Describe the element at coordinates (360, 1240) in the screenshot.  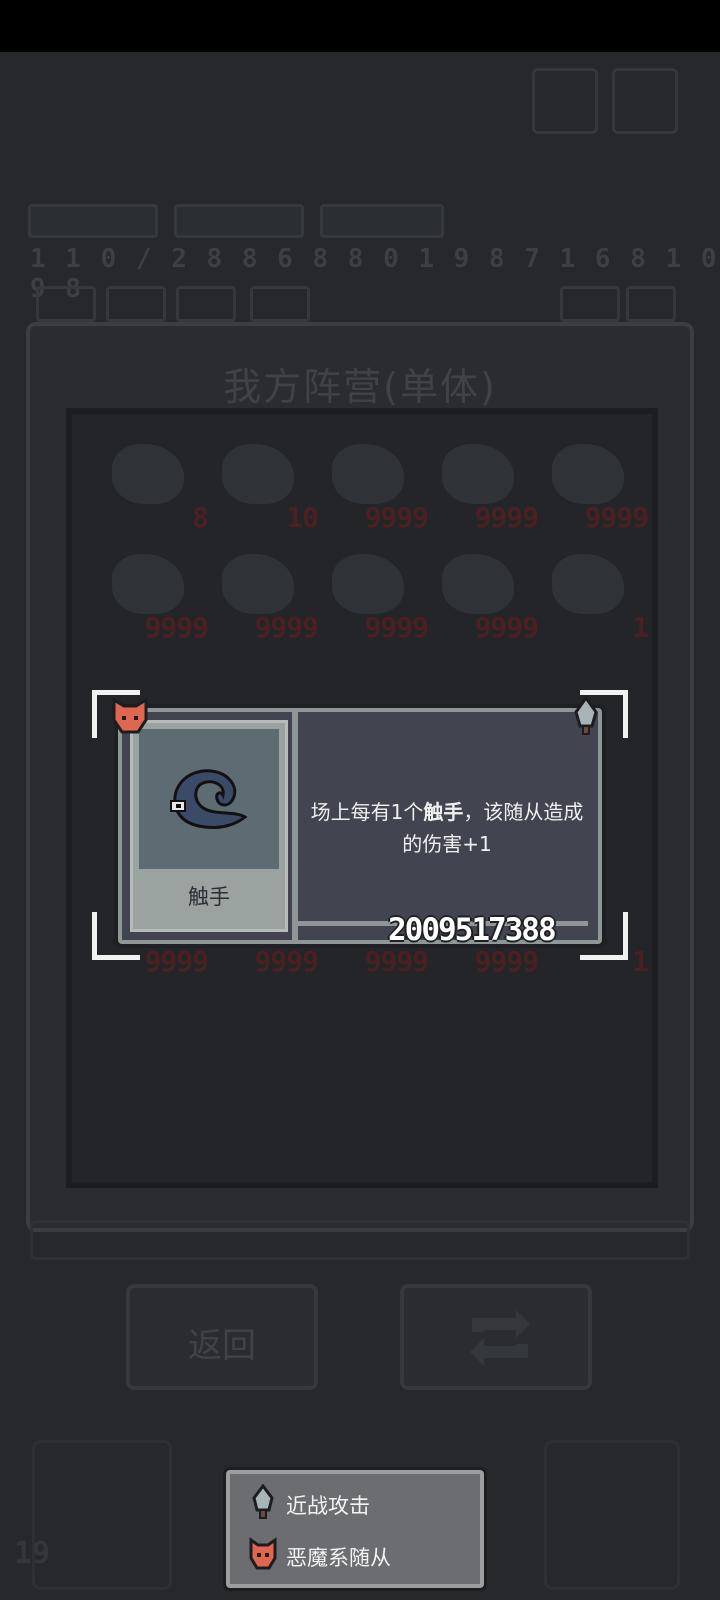
I see `bottom-strip` at that location.